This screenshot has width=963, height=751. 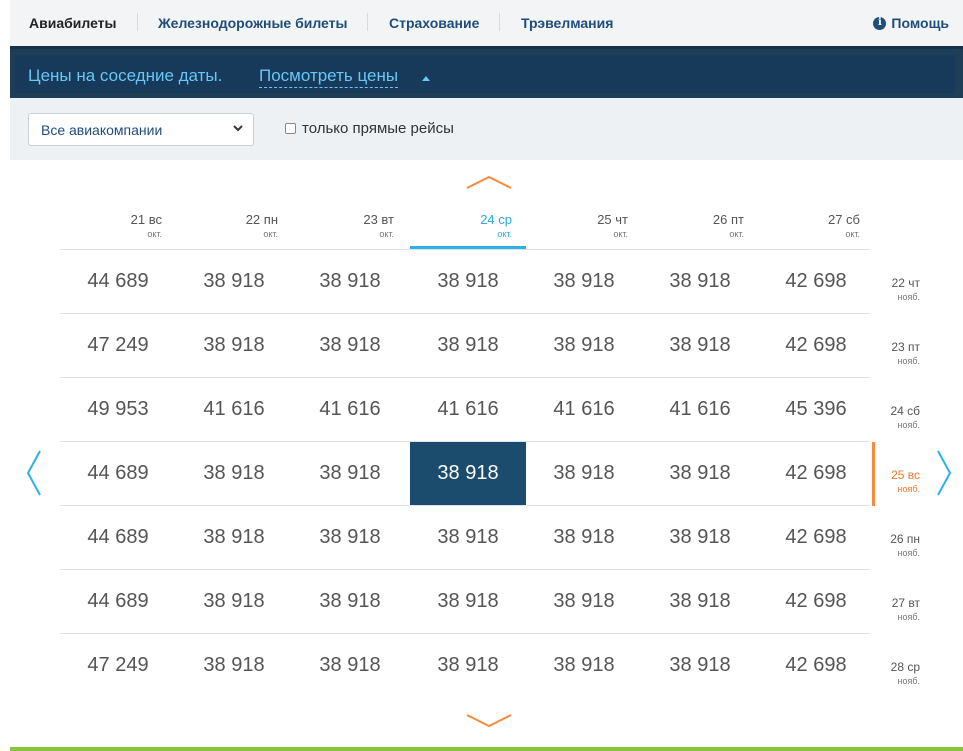 What do you see at coordinates (329, 77) in the screenshot?
I see `view-prices-link: Посмотреть цены` at bounding box center [329, 77].